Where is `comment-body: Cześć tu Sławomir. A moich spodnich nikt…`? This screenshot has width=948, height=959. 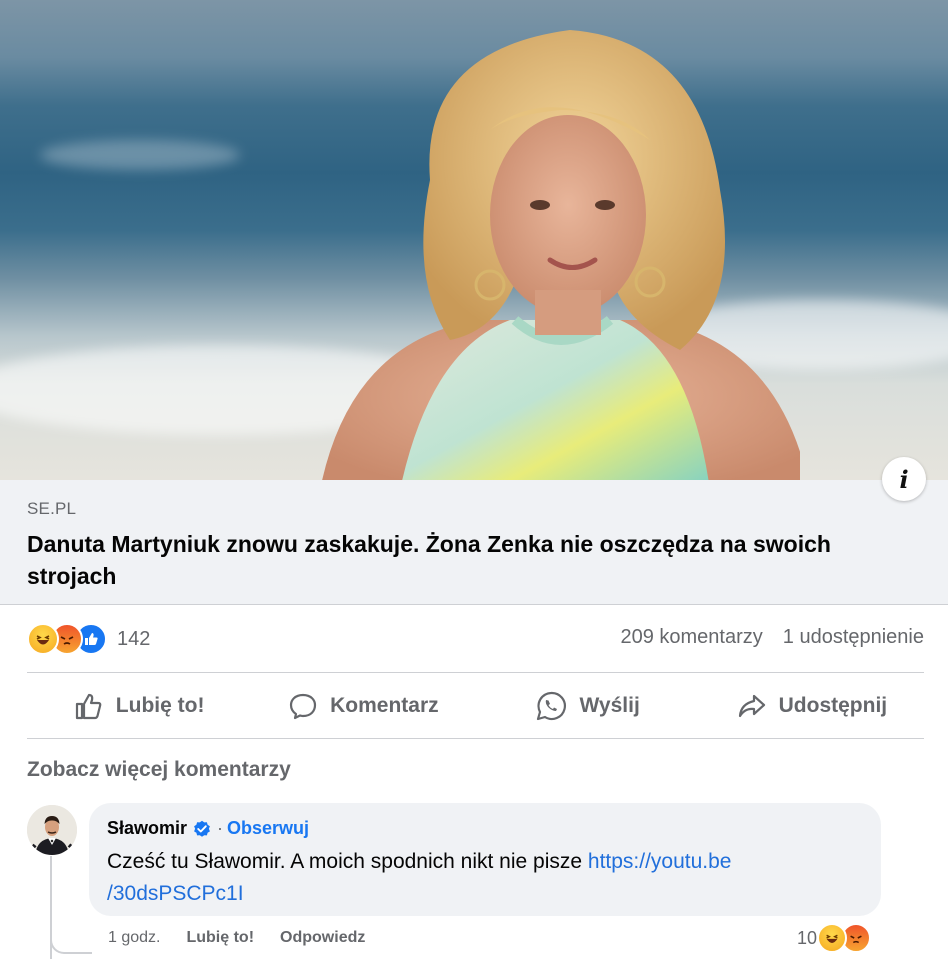
comment-body: Cześć tu Sławomir. A moich spodnich nikt… is located at coordinates (347, 861).